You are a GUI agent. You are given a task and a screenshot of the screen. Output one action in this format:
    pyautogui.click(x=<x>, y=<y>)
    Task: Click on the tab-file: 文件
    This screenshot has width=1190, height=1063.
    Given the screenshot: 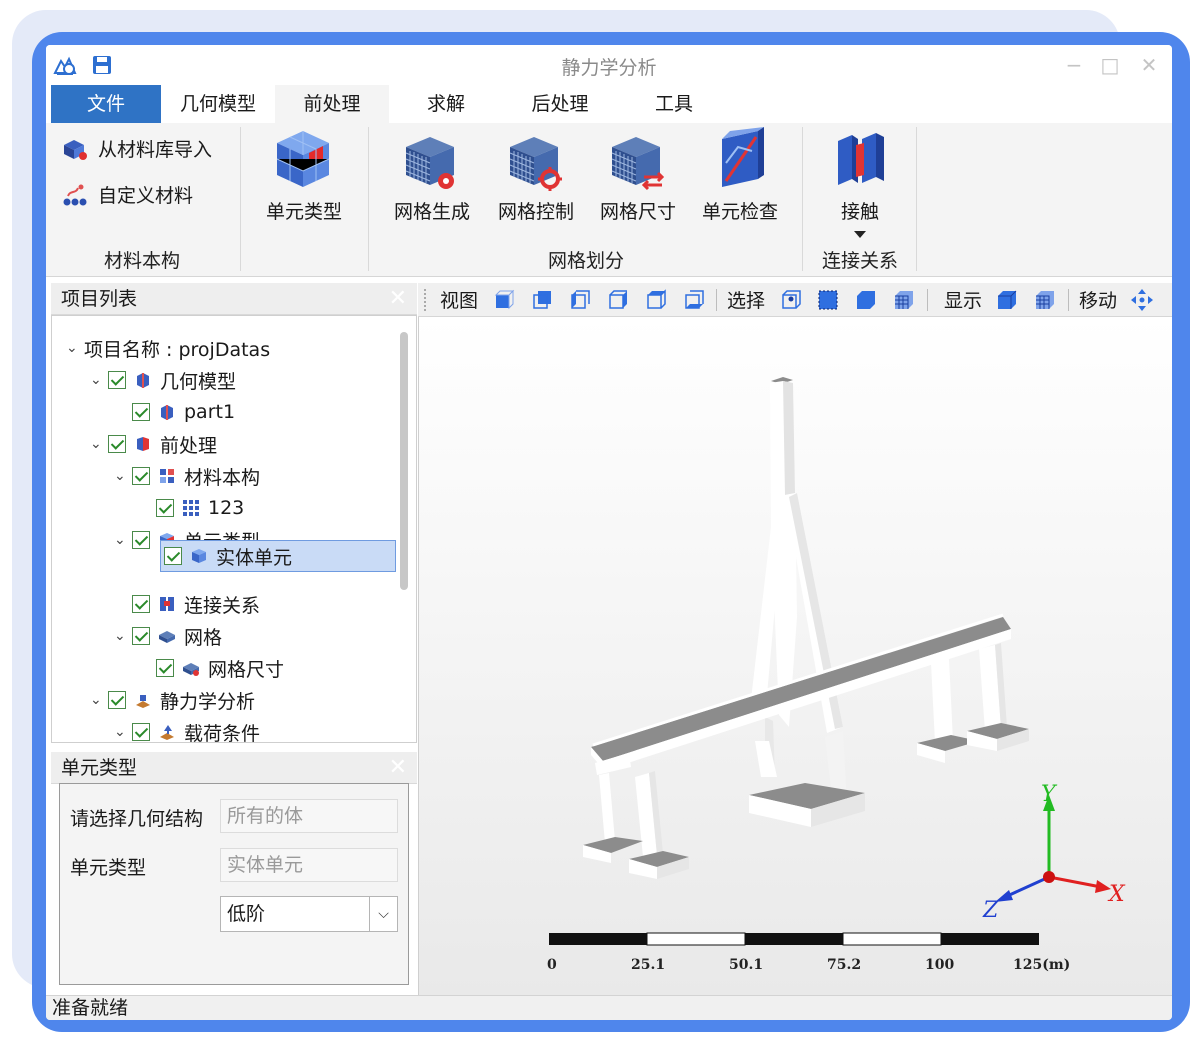 What is the action you would take?
    pyautogui.click(x=106, y=104)
    